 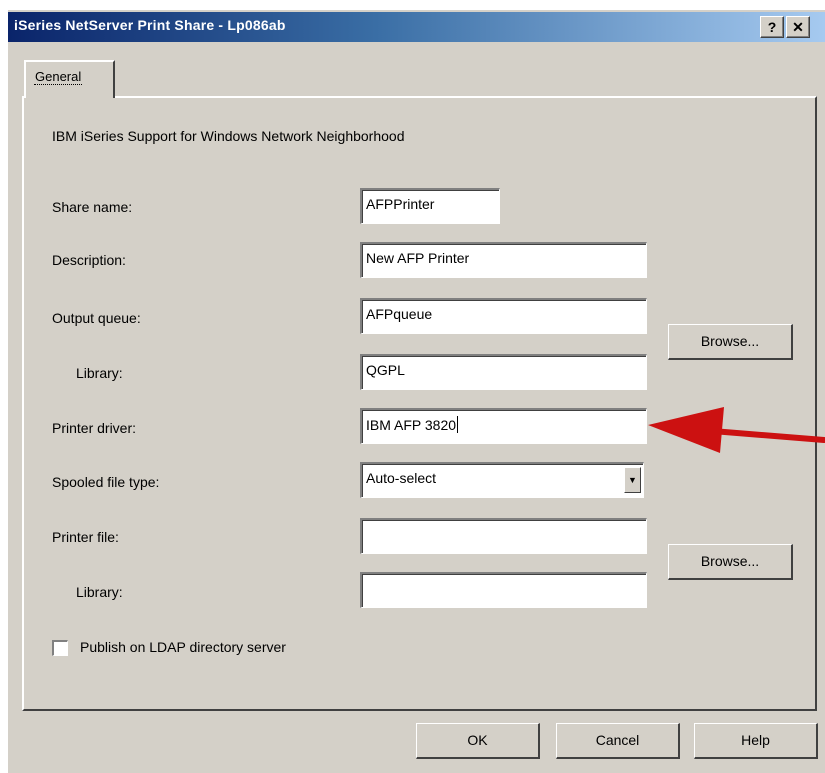 What do you see at coordinates (94, 428) in the screenshot?
I see `printer-driver-label: Printer driver:` at bounding box center [94, 428].